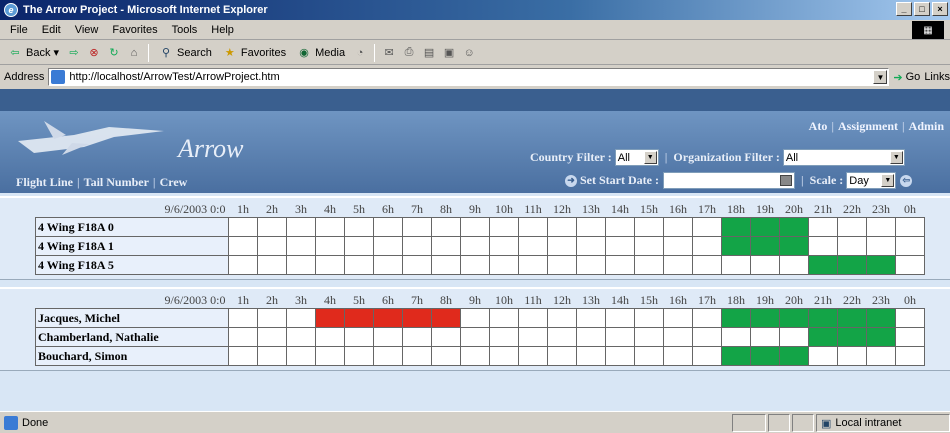 The image size is (950, 433). Describe the element at coordinates (906, 180) in the screenshot. I see `arrow-left-icon: ⇦` at that location.